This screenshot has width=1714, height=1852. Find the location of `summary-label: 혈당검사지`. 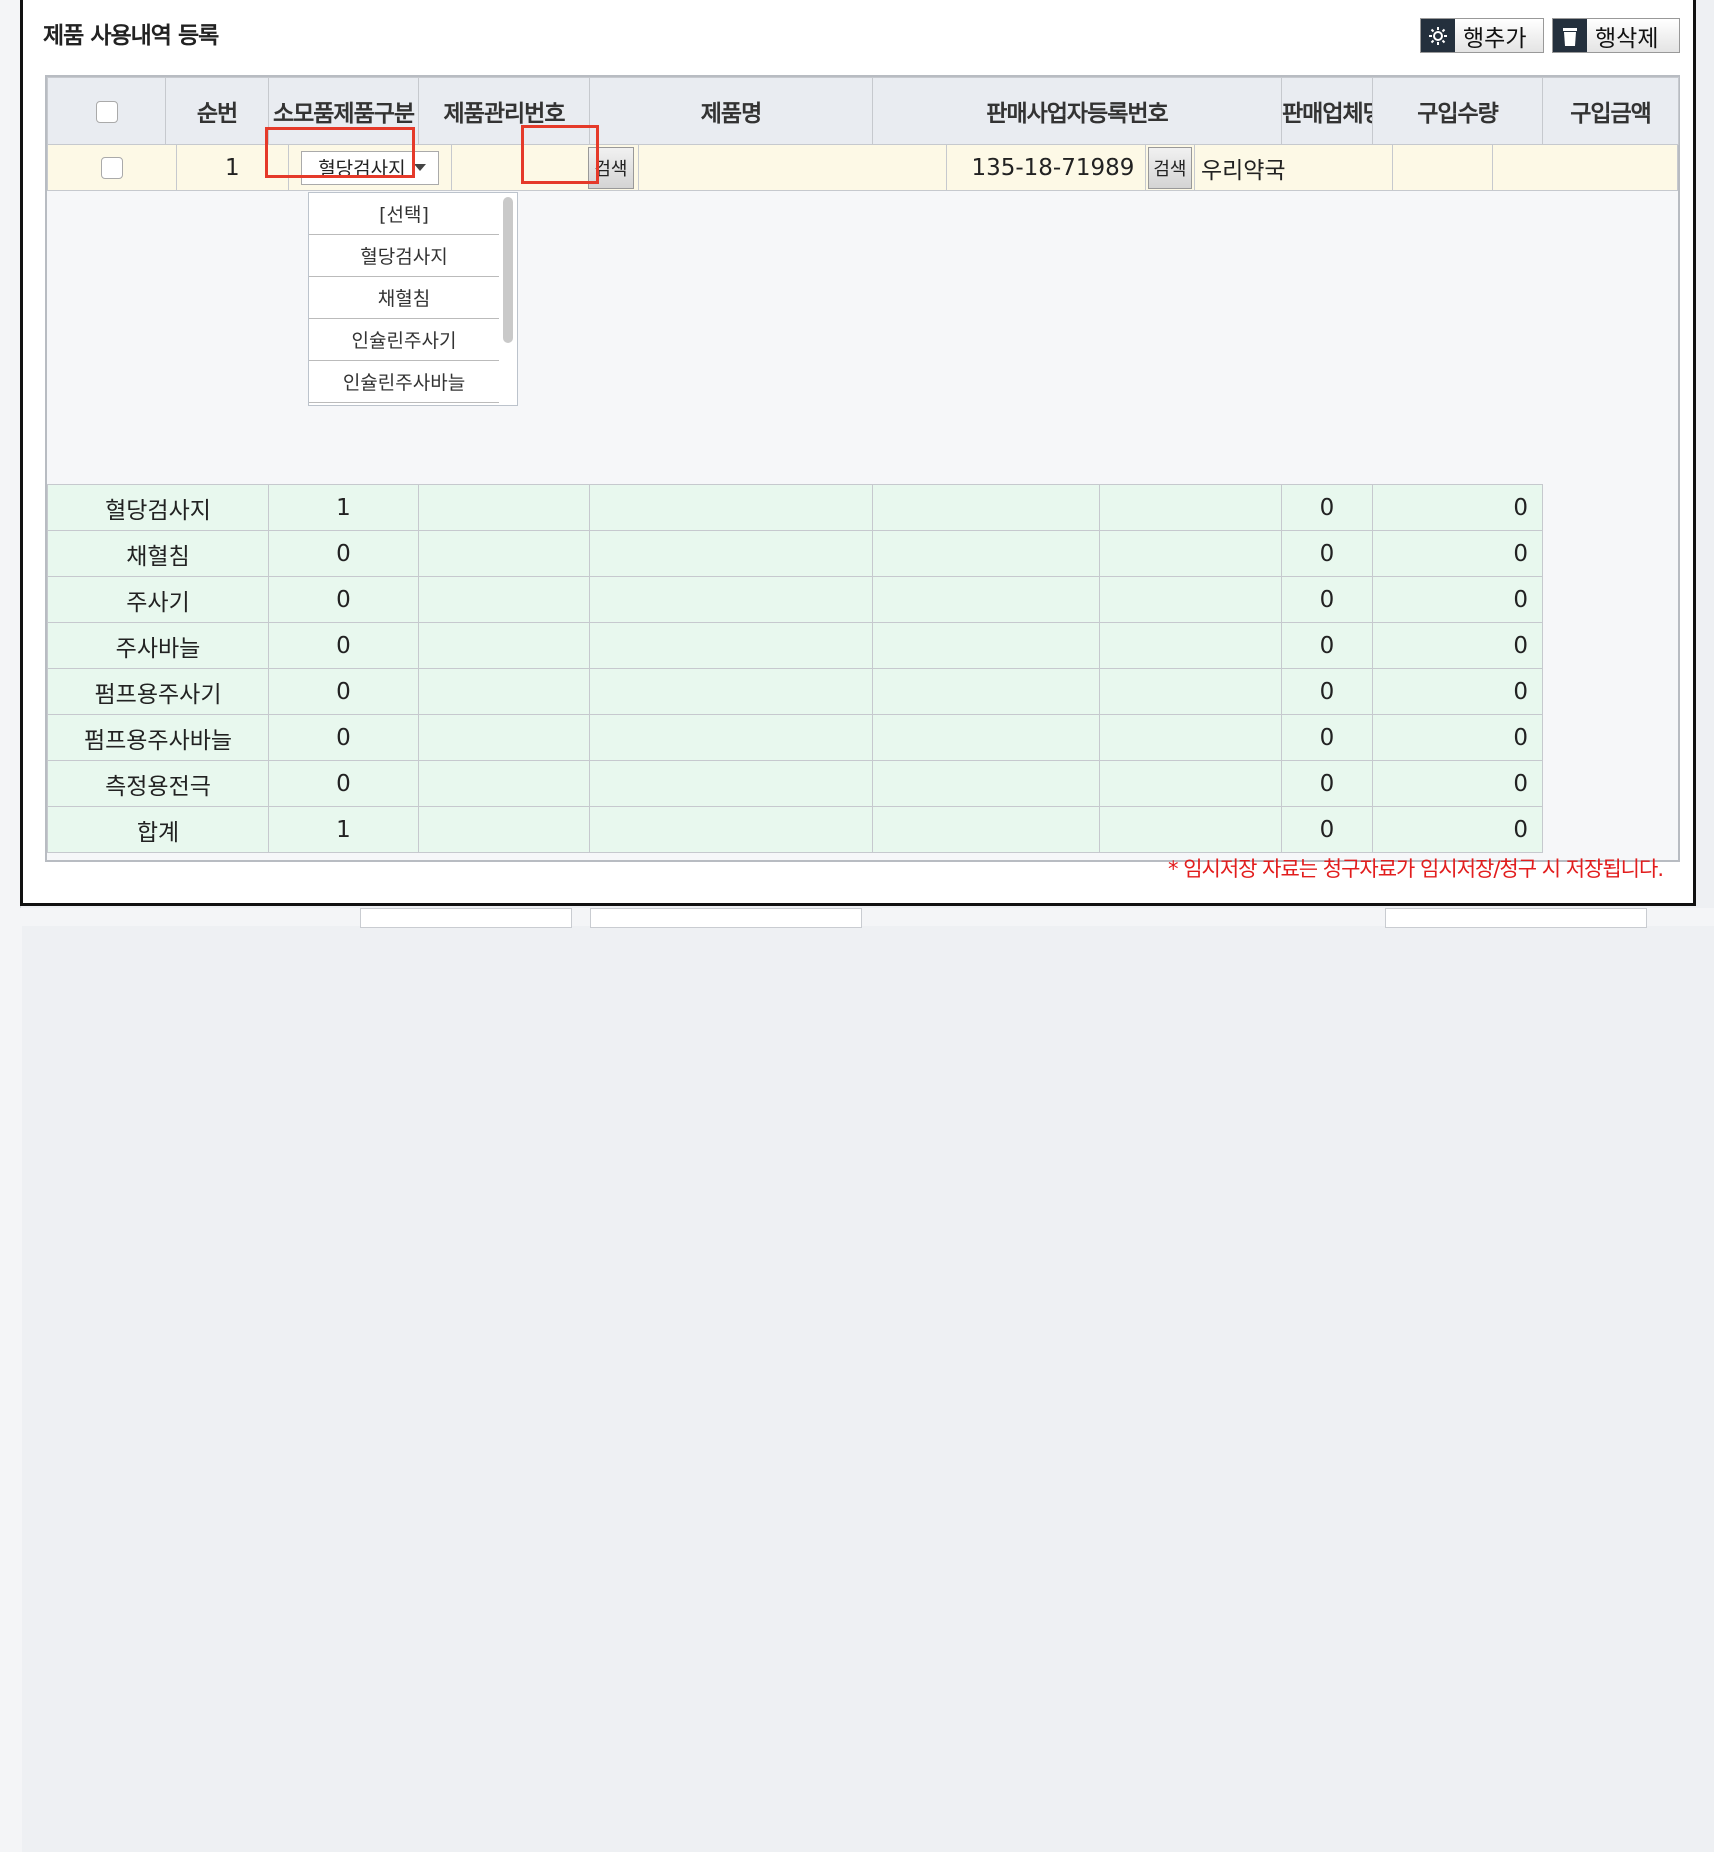

summary-label: 혈당검사지 is located at coordinates (158, 507).